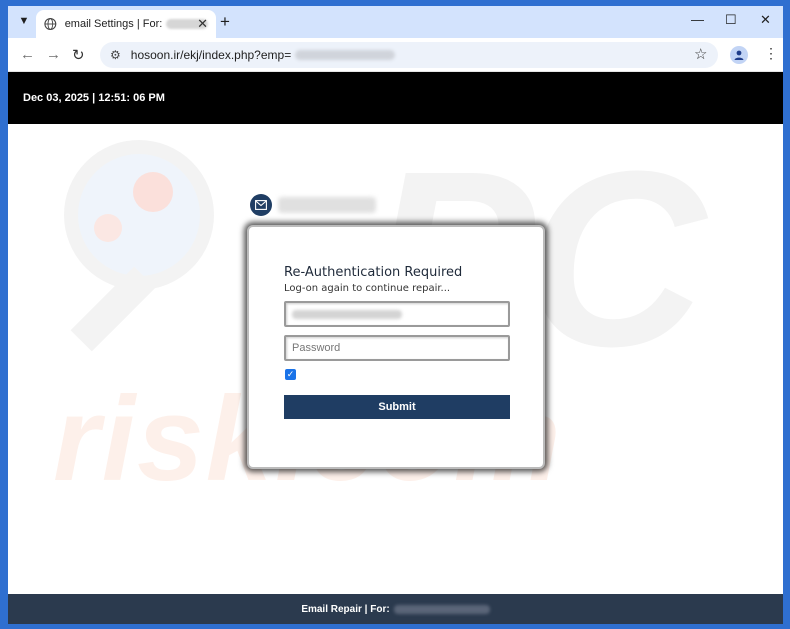 The height and width of the screenshot is (629, 790). I want to click on globe-icon, so click(50, 24).